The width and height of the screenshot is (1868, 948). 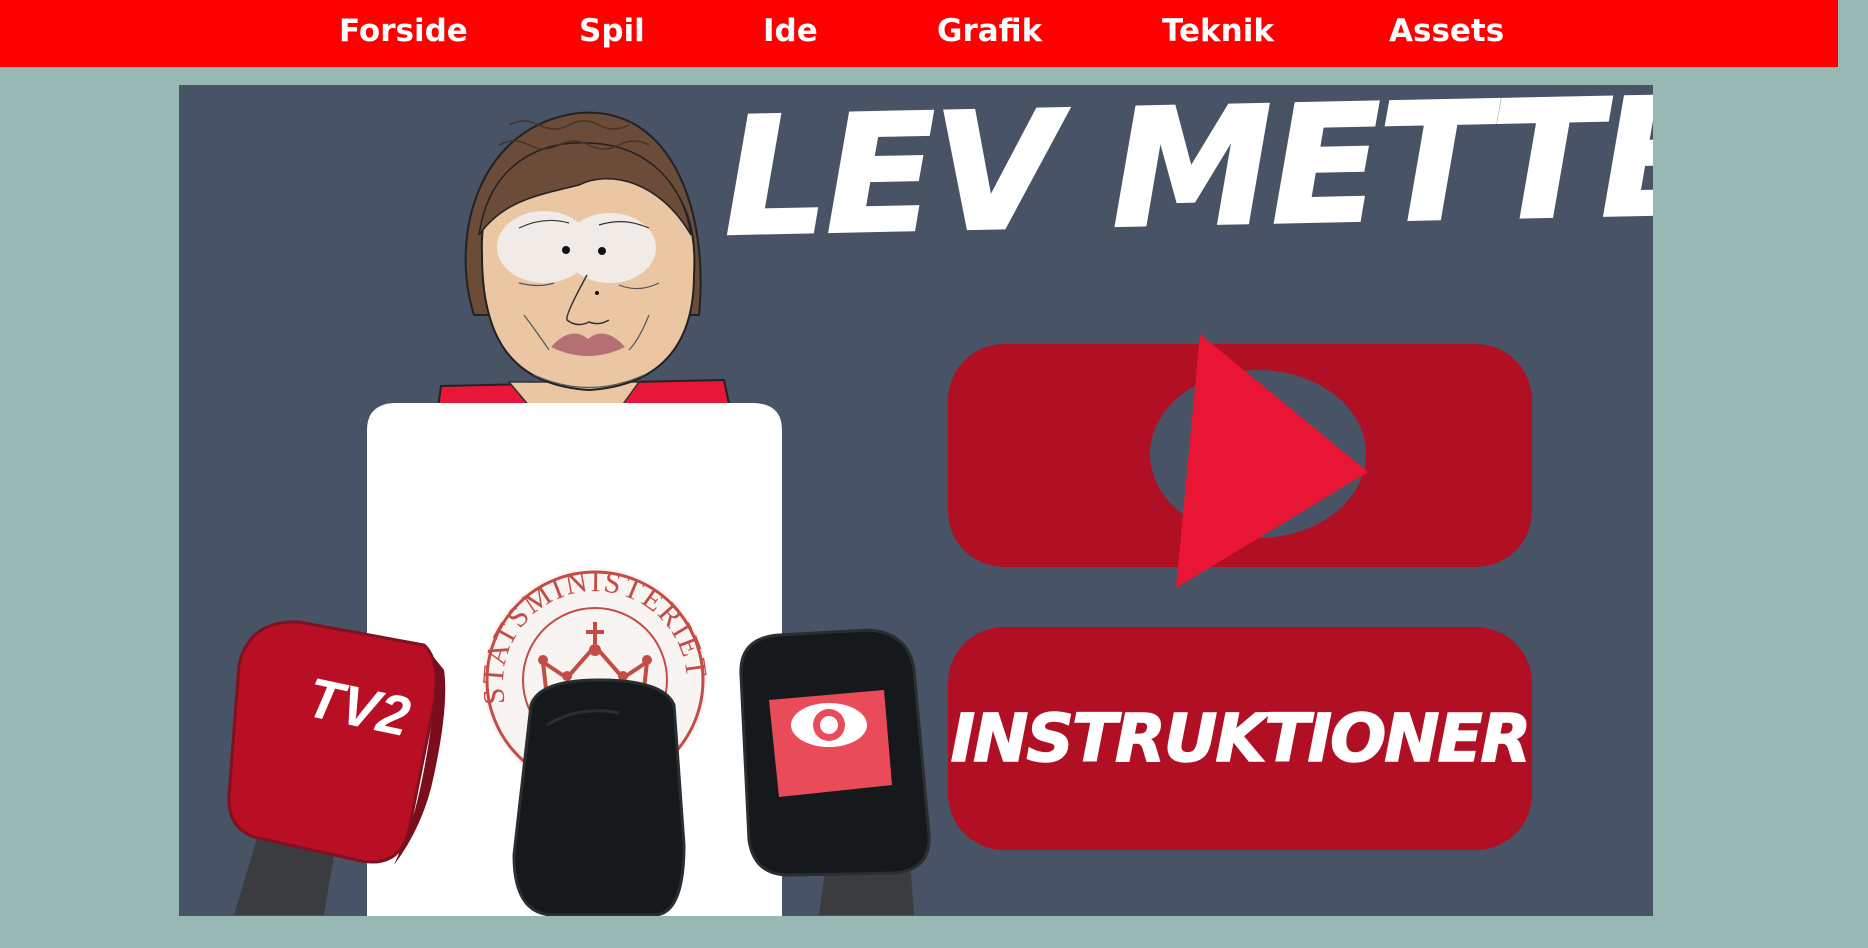 I want to click on nav-link-ide: Ide, so click(x=790, y=31).